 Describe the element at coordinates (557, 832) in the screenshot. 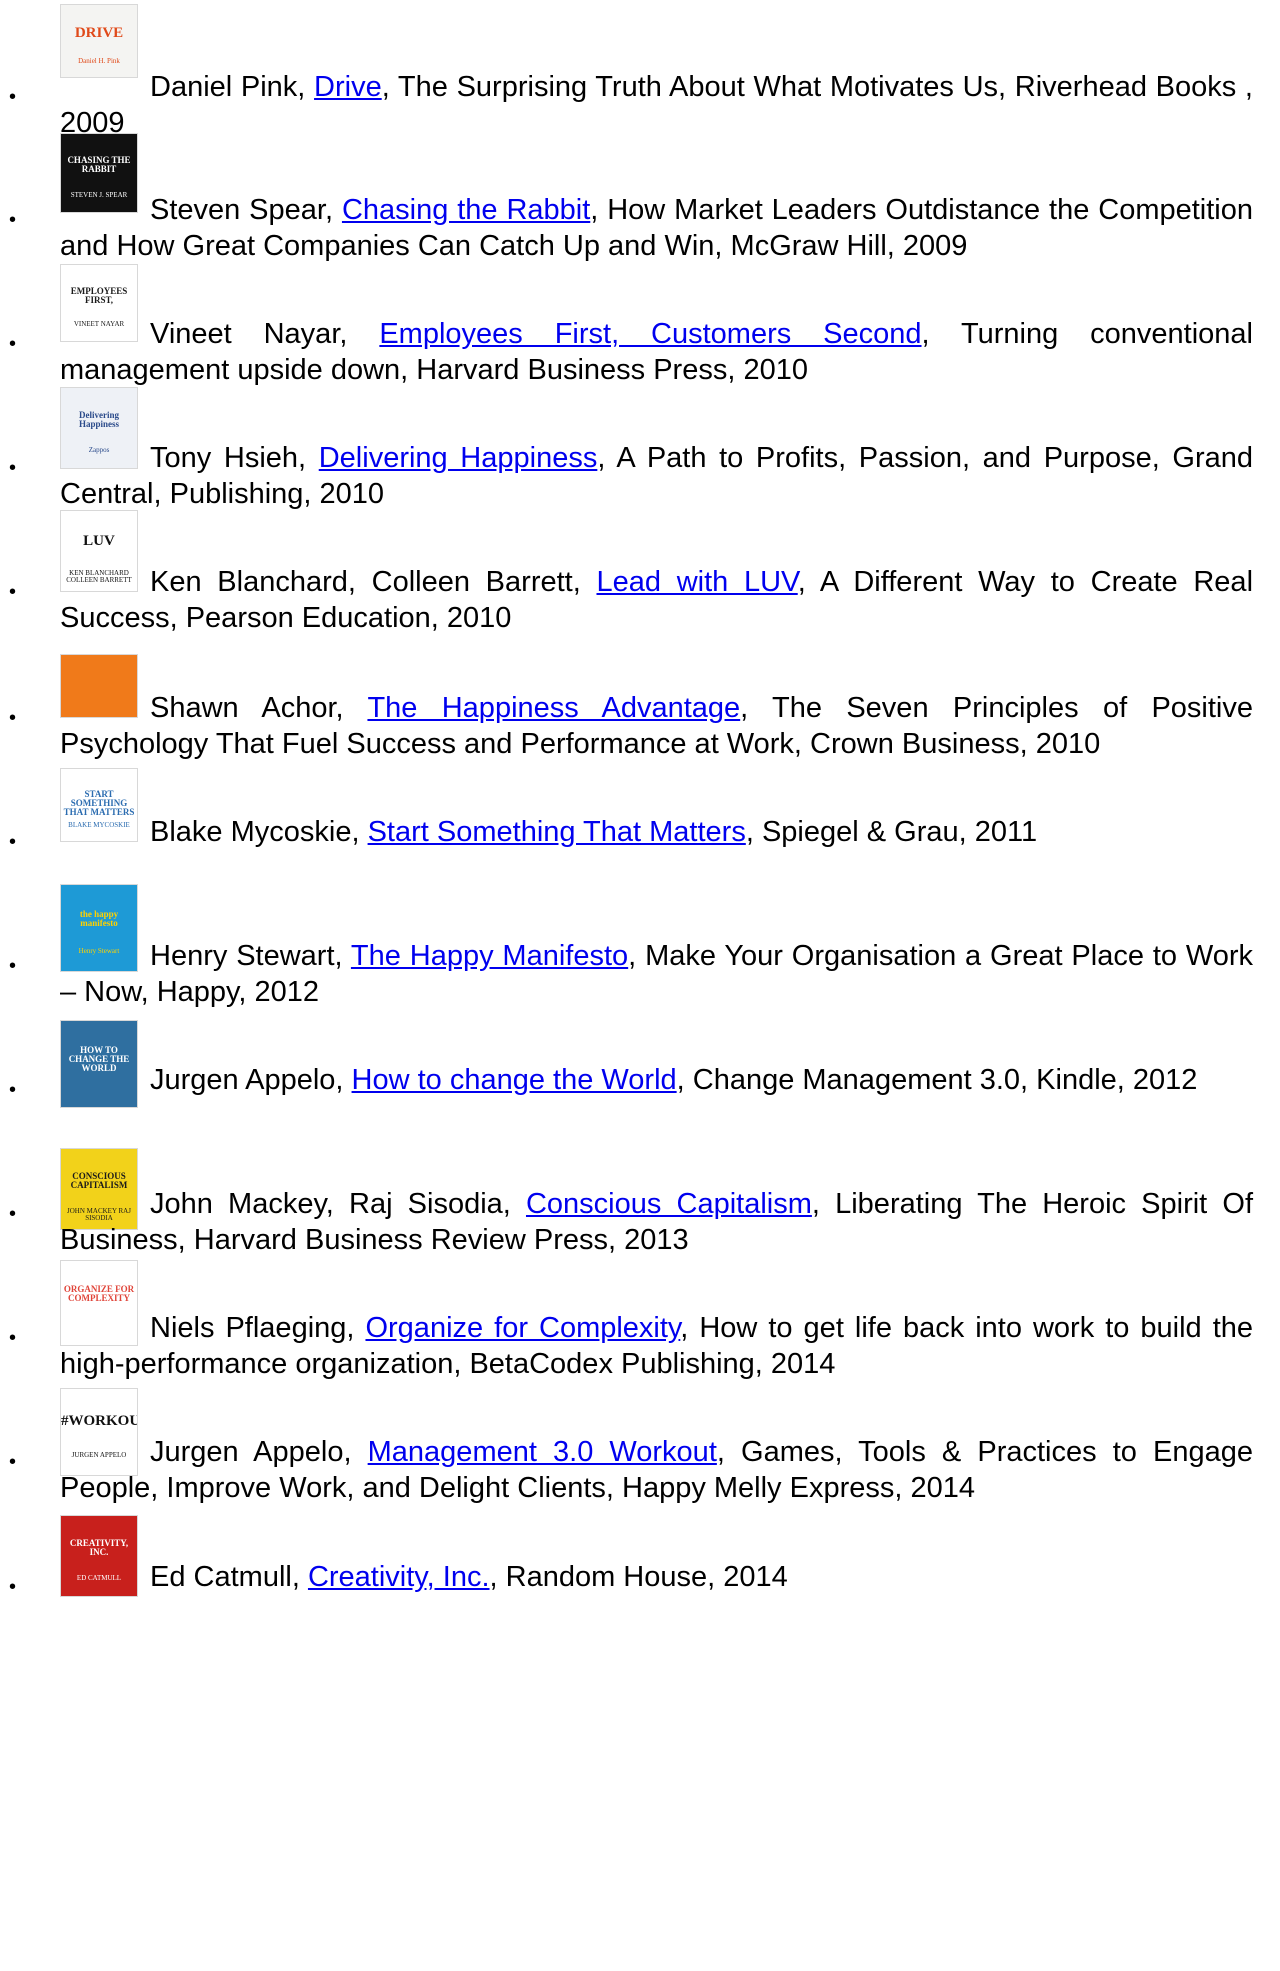

I see `book-title-link: Start Something That Matters` at that location.